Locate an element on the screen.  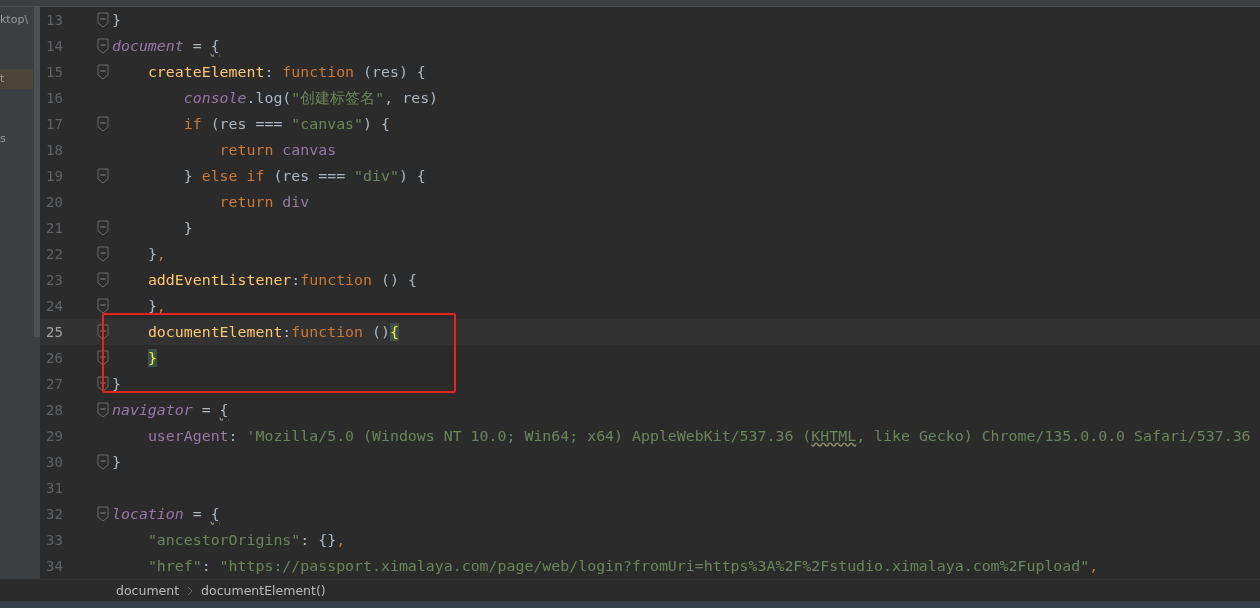
code-line: location = { is located at coordinates (166, 514).